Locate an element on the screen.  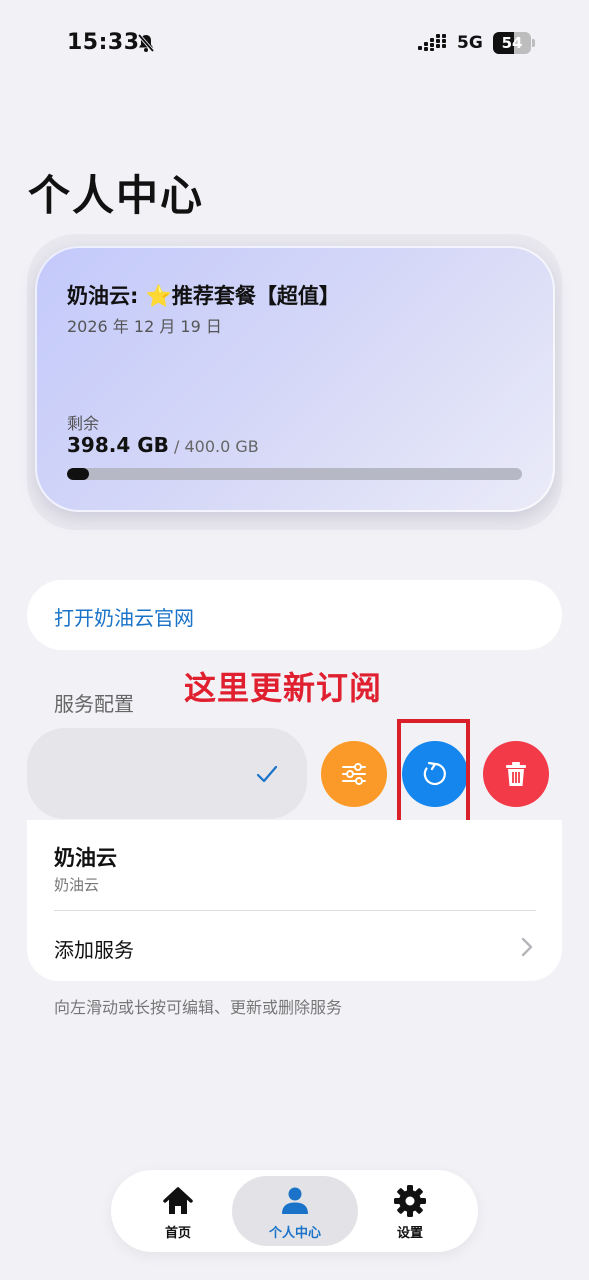
tab-settings-label: 设置 is located at coordinates (409, 1233).